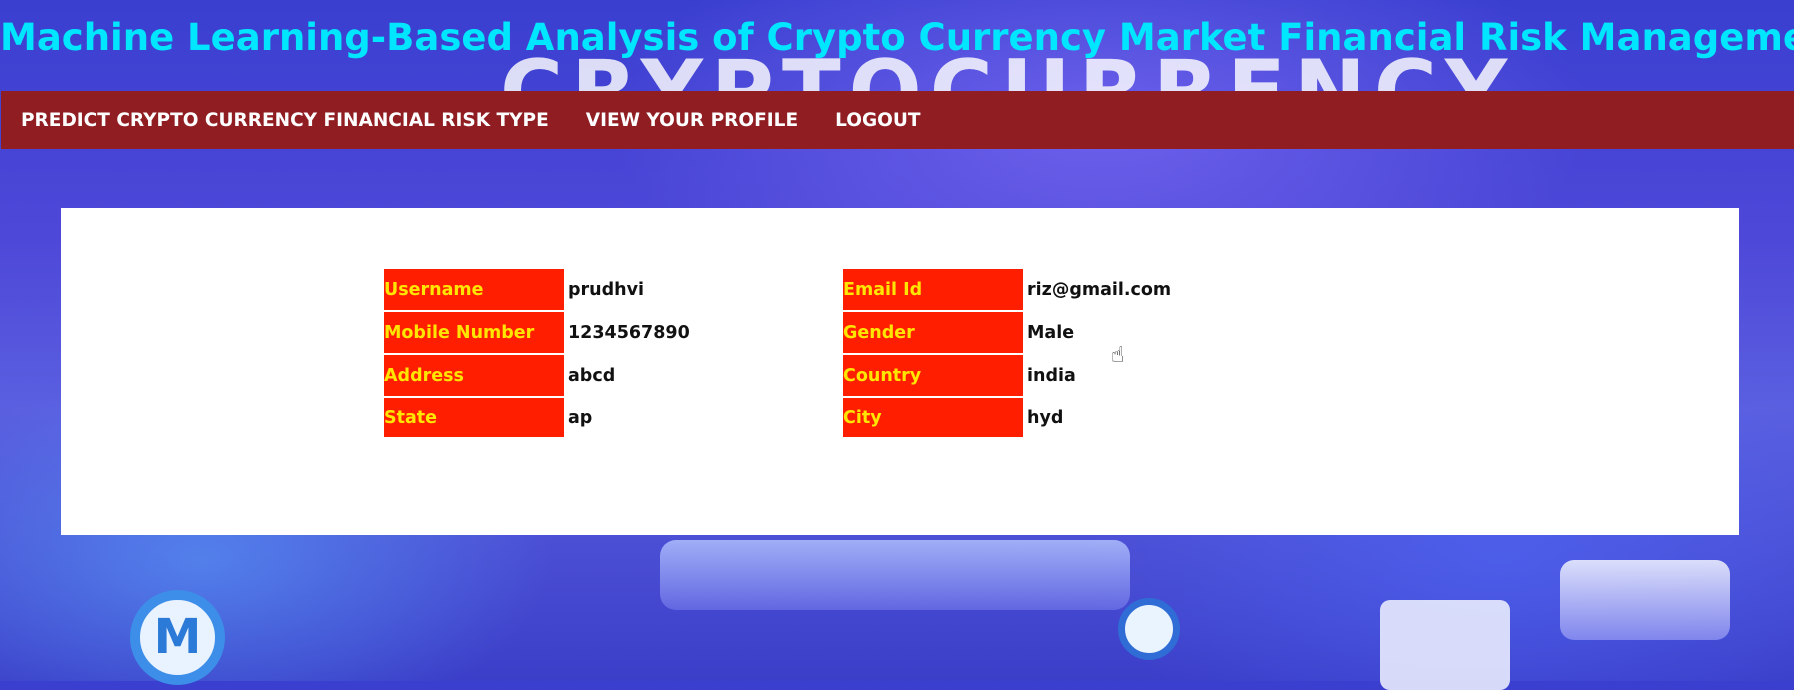 The height and width of the screenshot is (690, 1794). I want to click on city-label: City, so click(933, 417).